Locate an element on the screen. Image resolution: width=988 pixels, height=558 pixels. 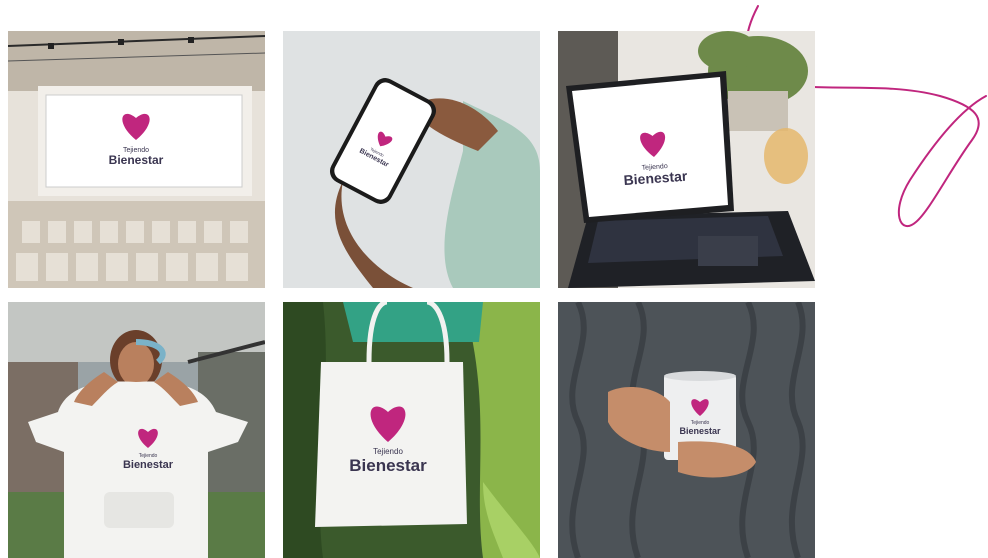
auditorium-mockup: Tejiendo Bienestar is located at coordinates (136, 159).